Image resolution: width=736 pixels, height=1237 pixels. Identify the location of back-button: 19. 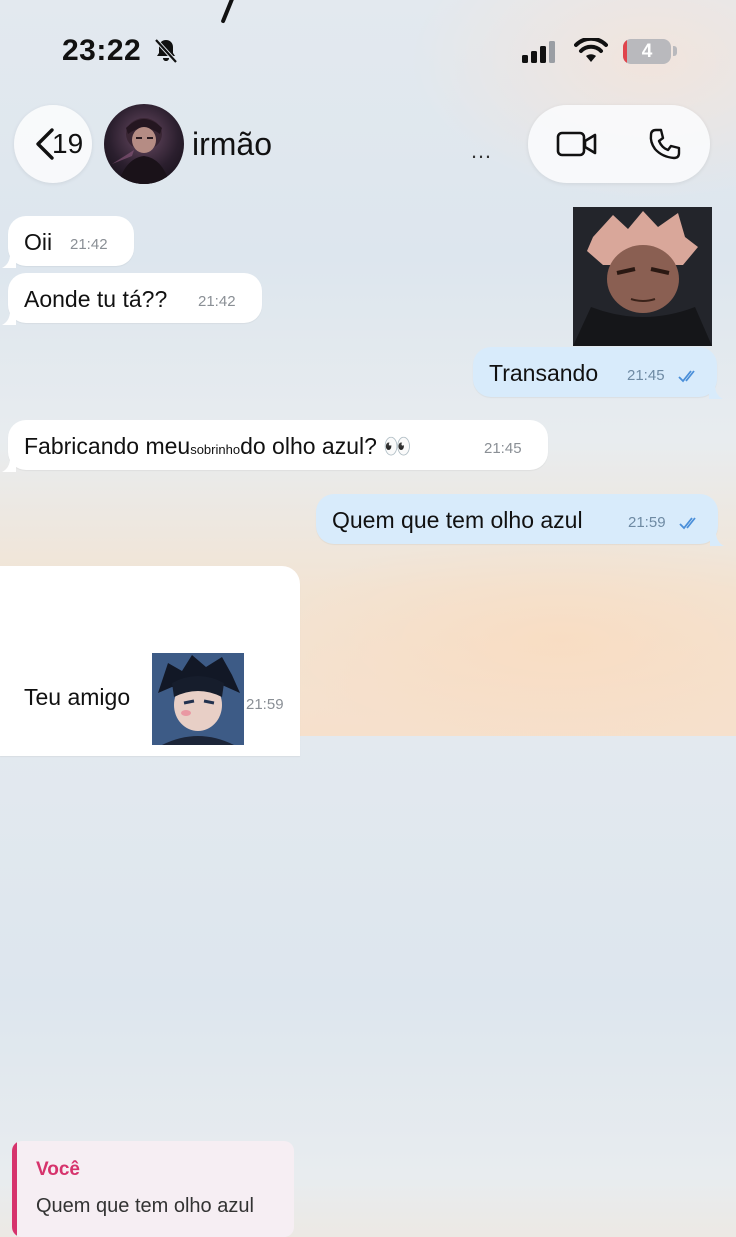
(53, 144).